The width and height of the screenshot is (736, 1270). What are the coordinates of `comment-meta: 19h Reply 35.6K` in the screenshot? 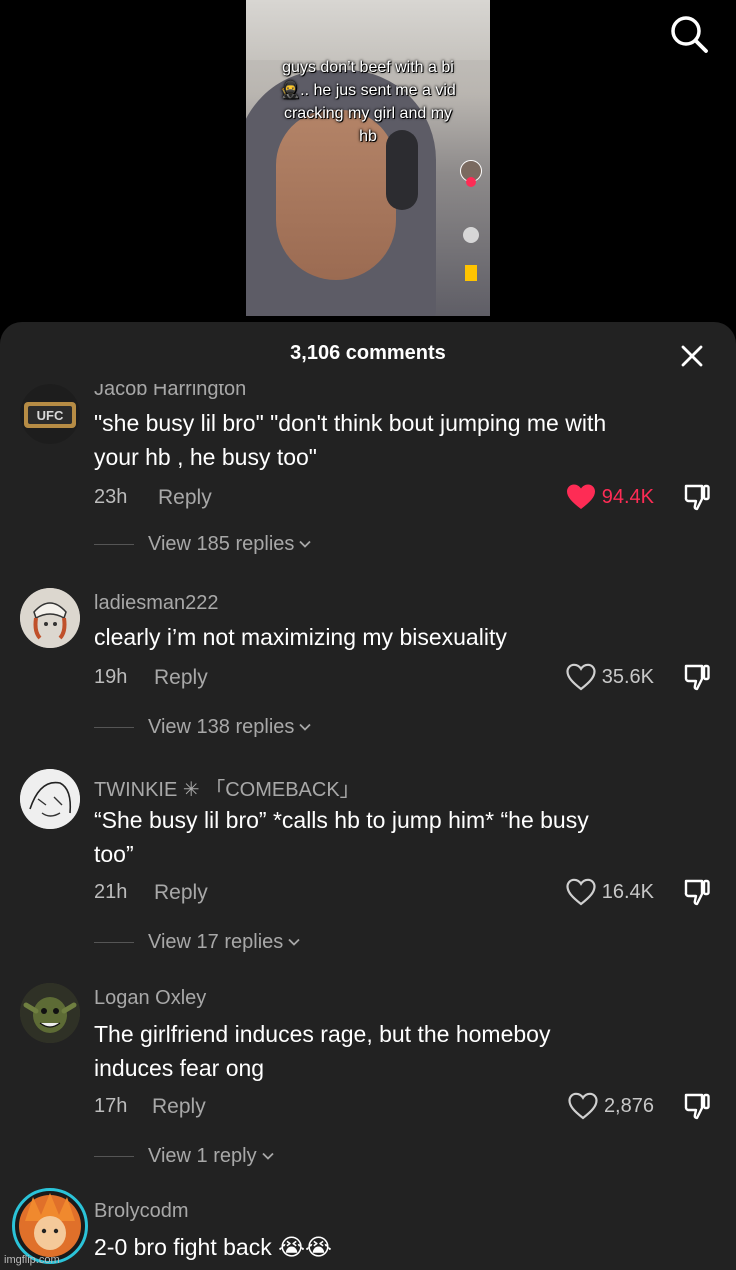 It's located at (404, 677).